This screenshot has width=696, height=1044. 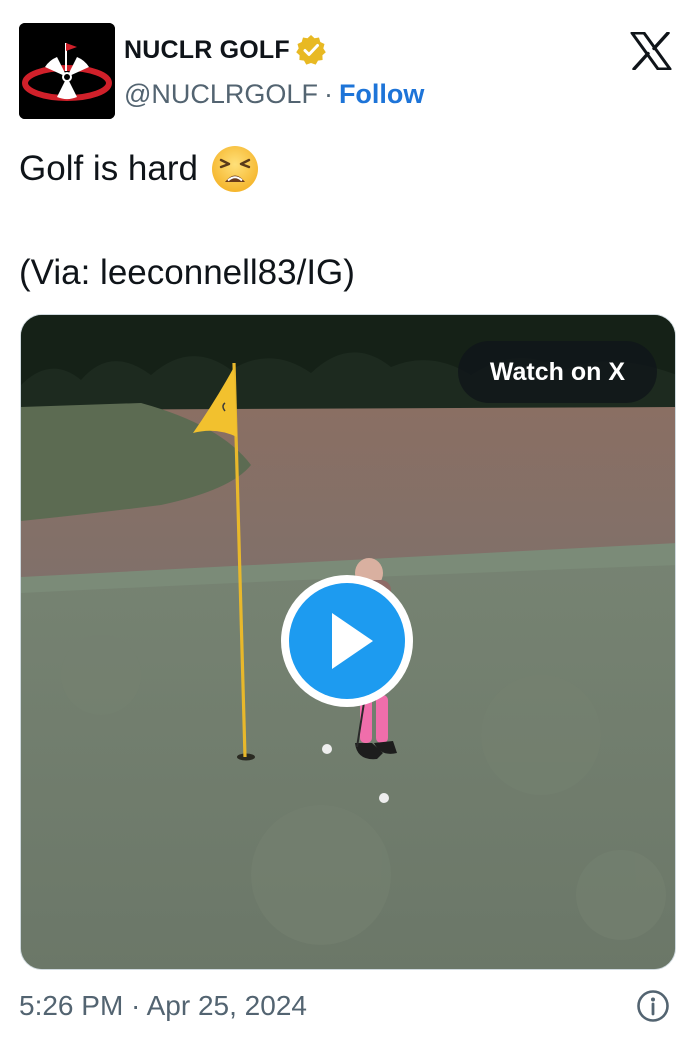 I want to click on info-icon, so click(x=653, y=1006).